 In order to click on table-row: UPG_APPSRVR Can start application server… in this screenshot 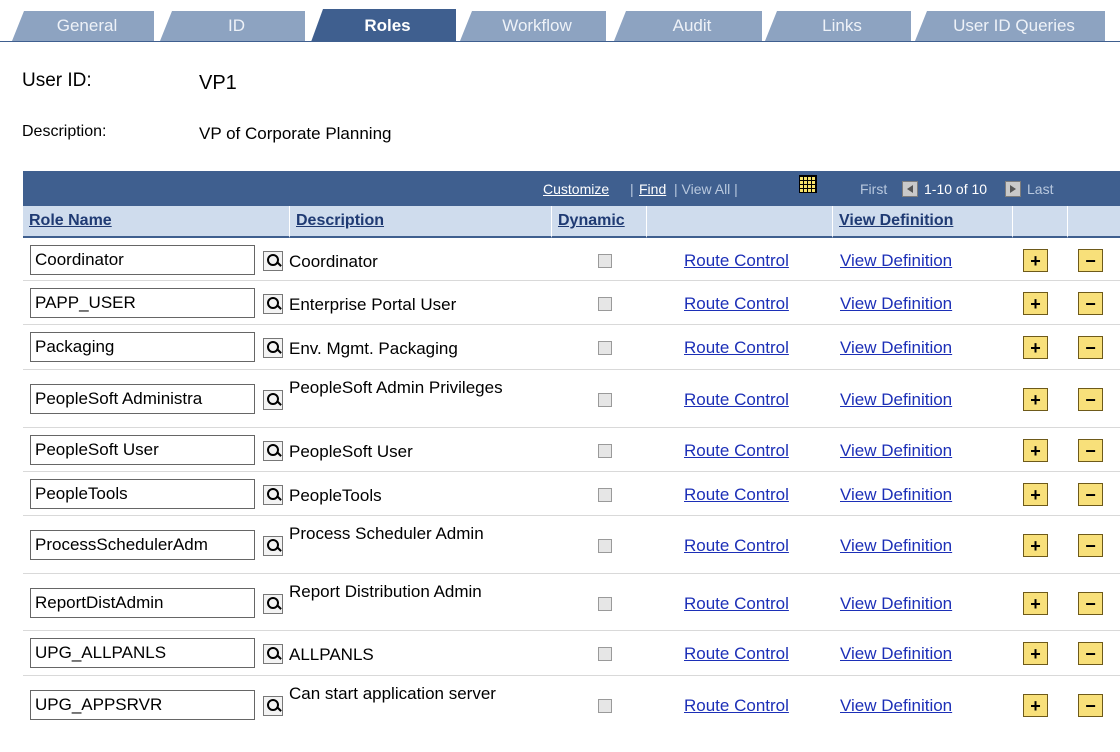, I will do `click(571, 704)`.